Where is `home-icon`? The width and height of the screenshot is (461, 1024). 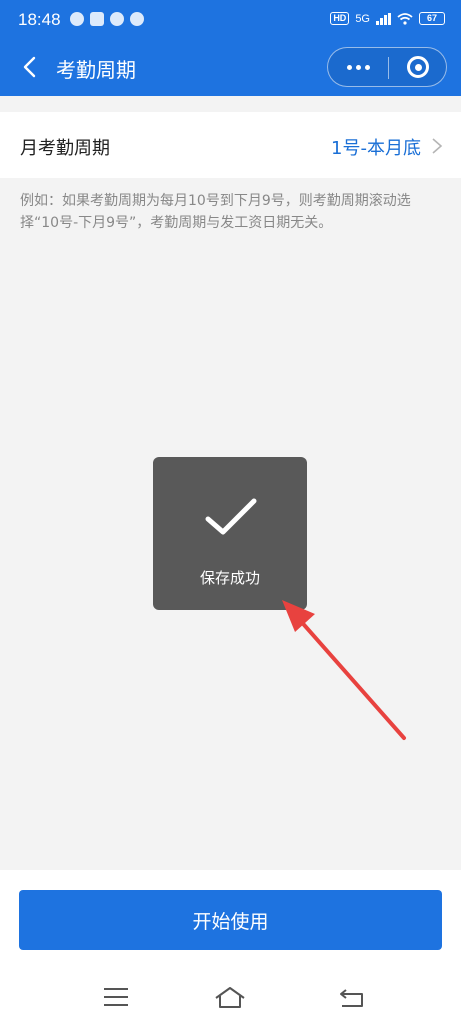 home-icon is located at coordinates (230, 997).